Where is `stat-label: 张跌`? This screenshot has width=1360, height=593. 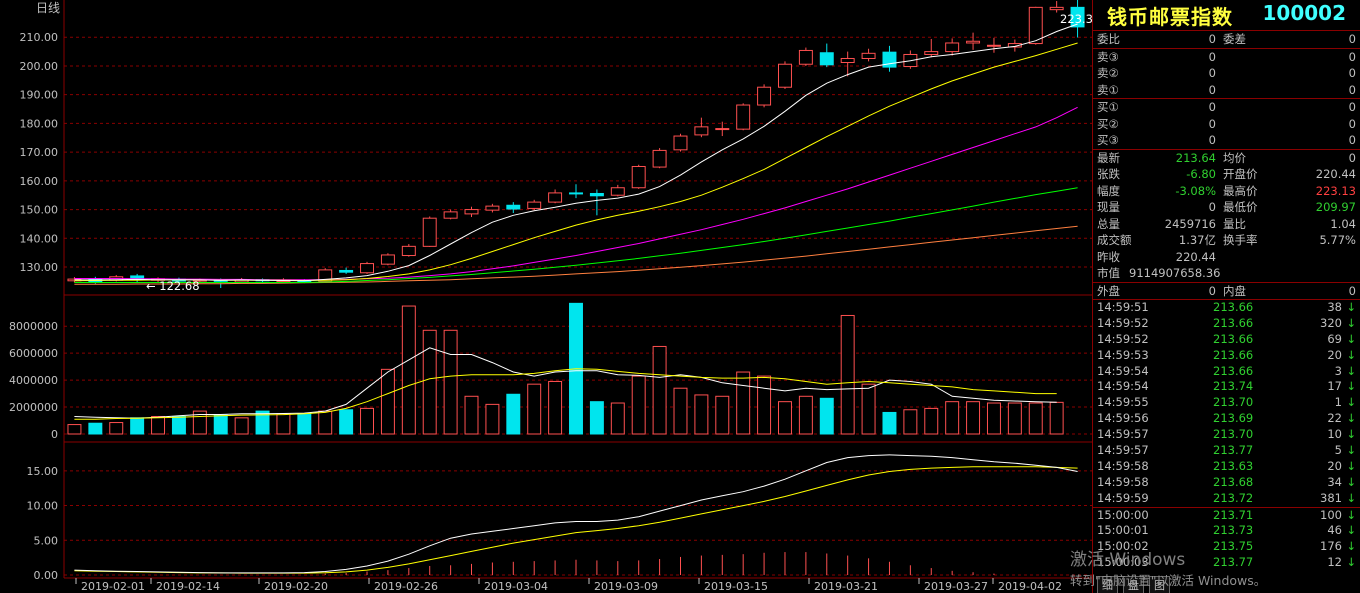
stat-label: 张跌 is located at coordinates (1108, 174).